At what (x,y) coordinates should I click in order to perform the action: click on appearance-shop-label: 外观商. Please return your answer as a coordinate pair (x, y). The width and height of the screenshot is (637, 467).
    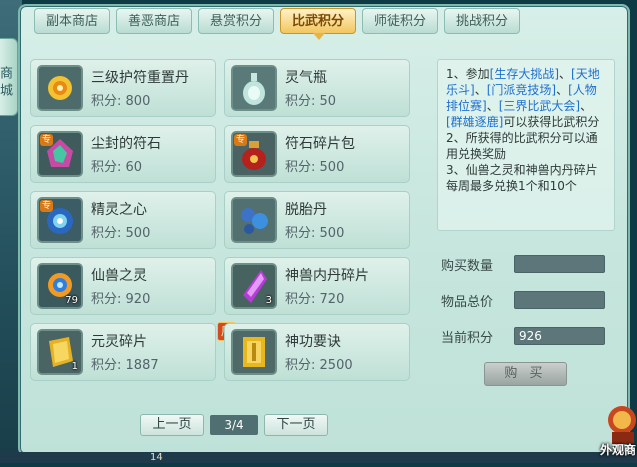
    Looking at the image, I should click on (618, 450).